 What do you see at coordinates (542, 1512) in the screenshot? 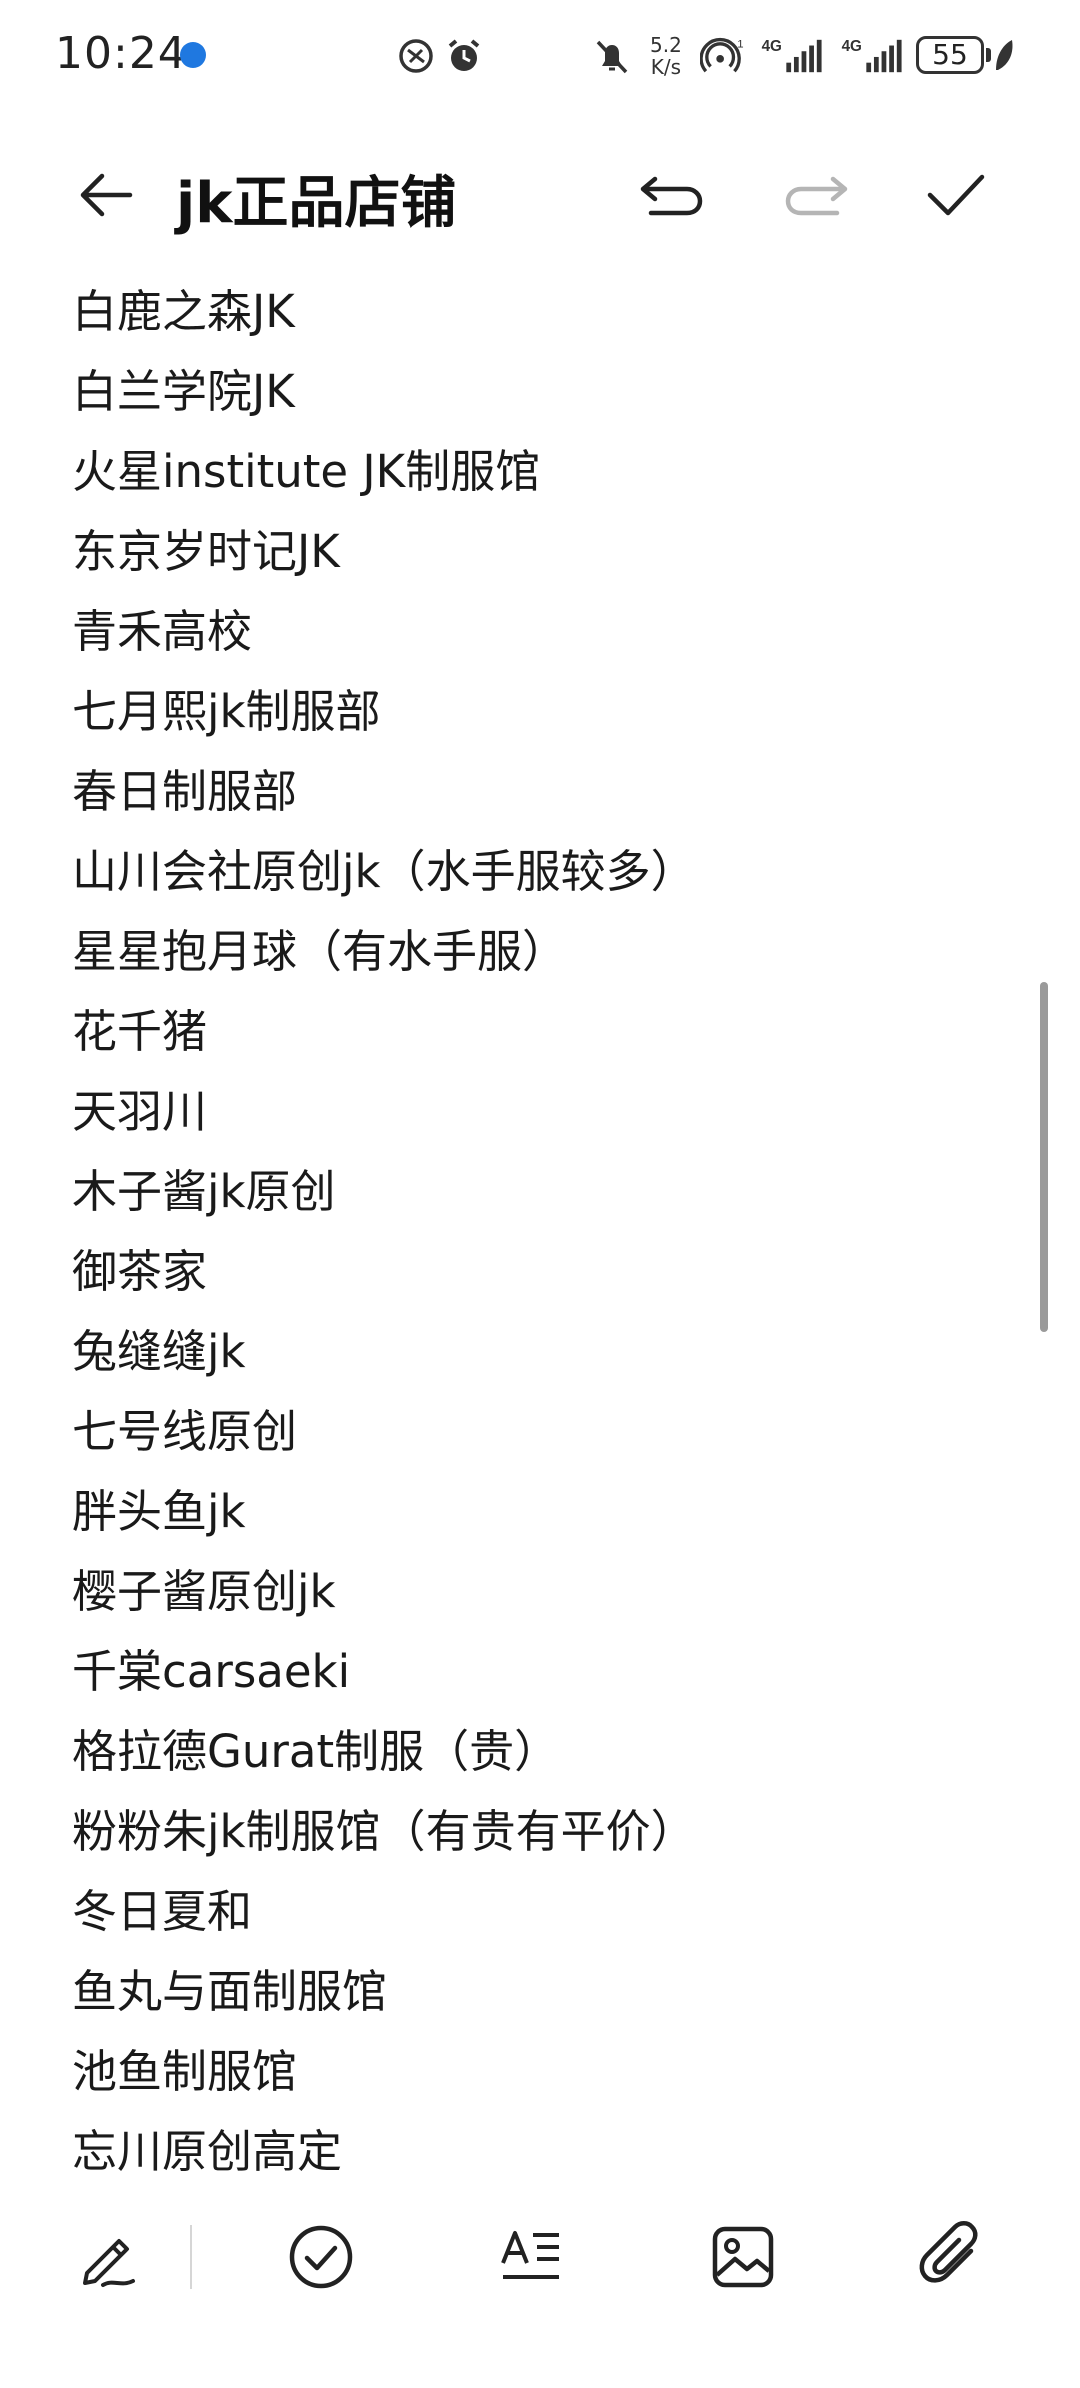
I see `note-line: 胖头鱼jk` at bounding box center [542, 1512].